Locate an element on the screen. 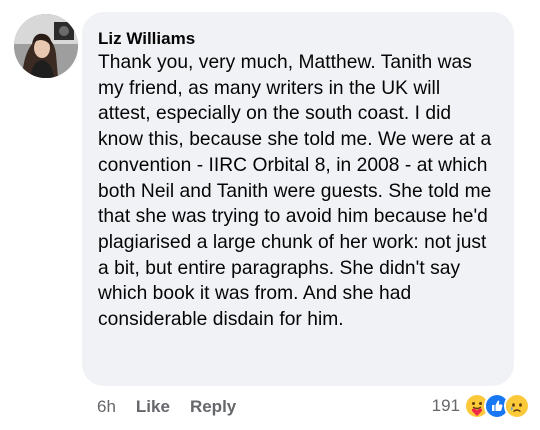  reaction-icons is located at coordinates (497, 406).